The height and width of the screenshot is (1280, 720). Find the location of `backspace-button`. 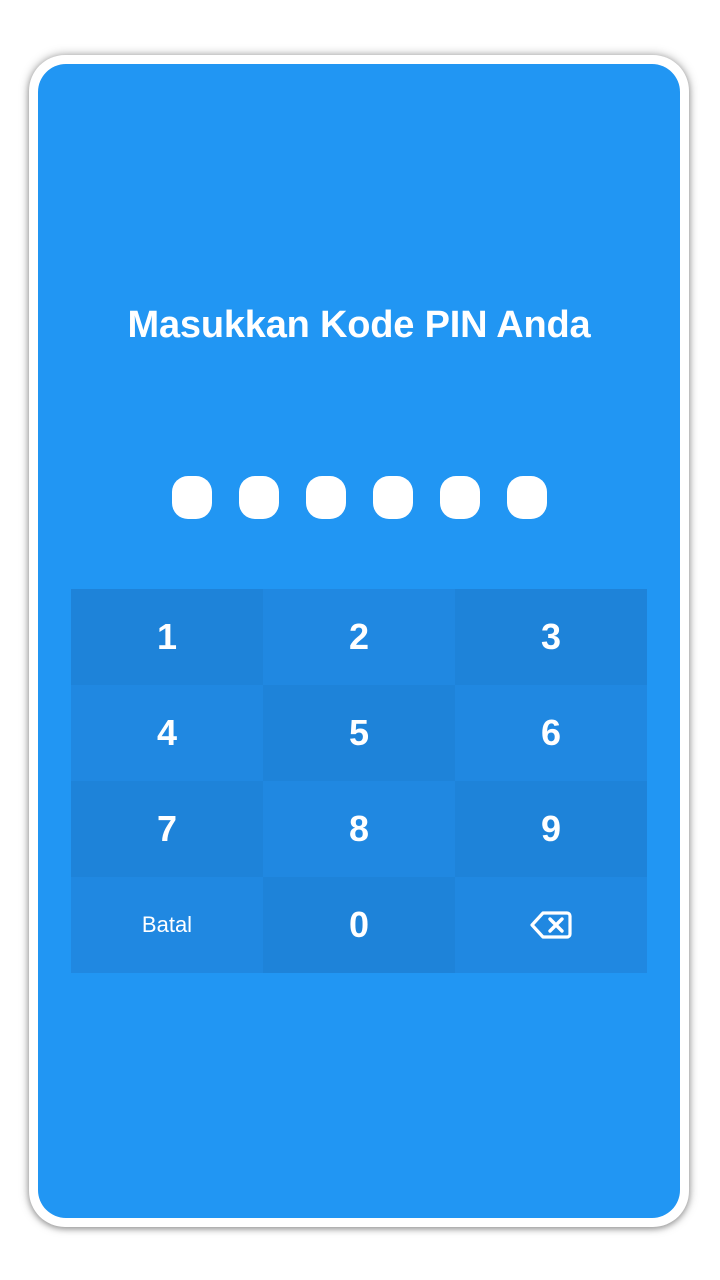

backspace-button is located at coordinates (551, 925).